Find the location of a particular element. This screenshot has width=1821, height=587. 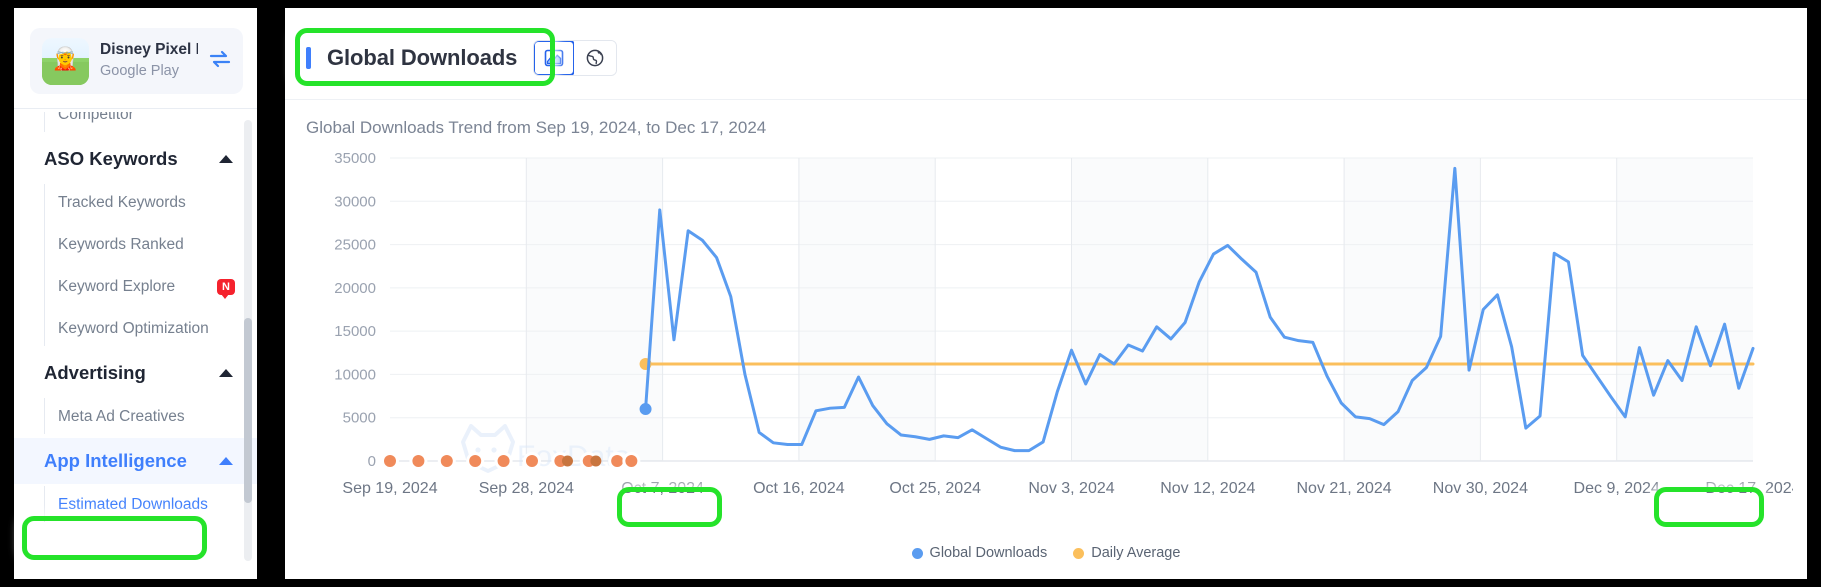

sidebar-item-keyword-explore: Keyword Explore N is located at coordinates (150, 287).